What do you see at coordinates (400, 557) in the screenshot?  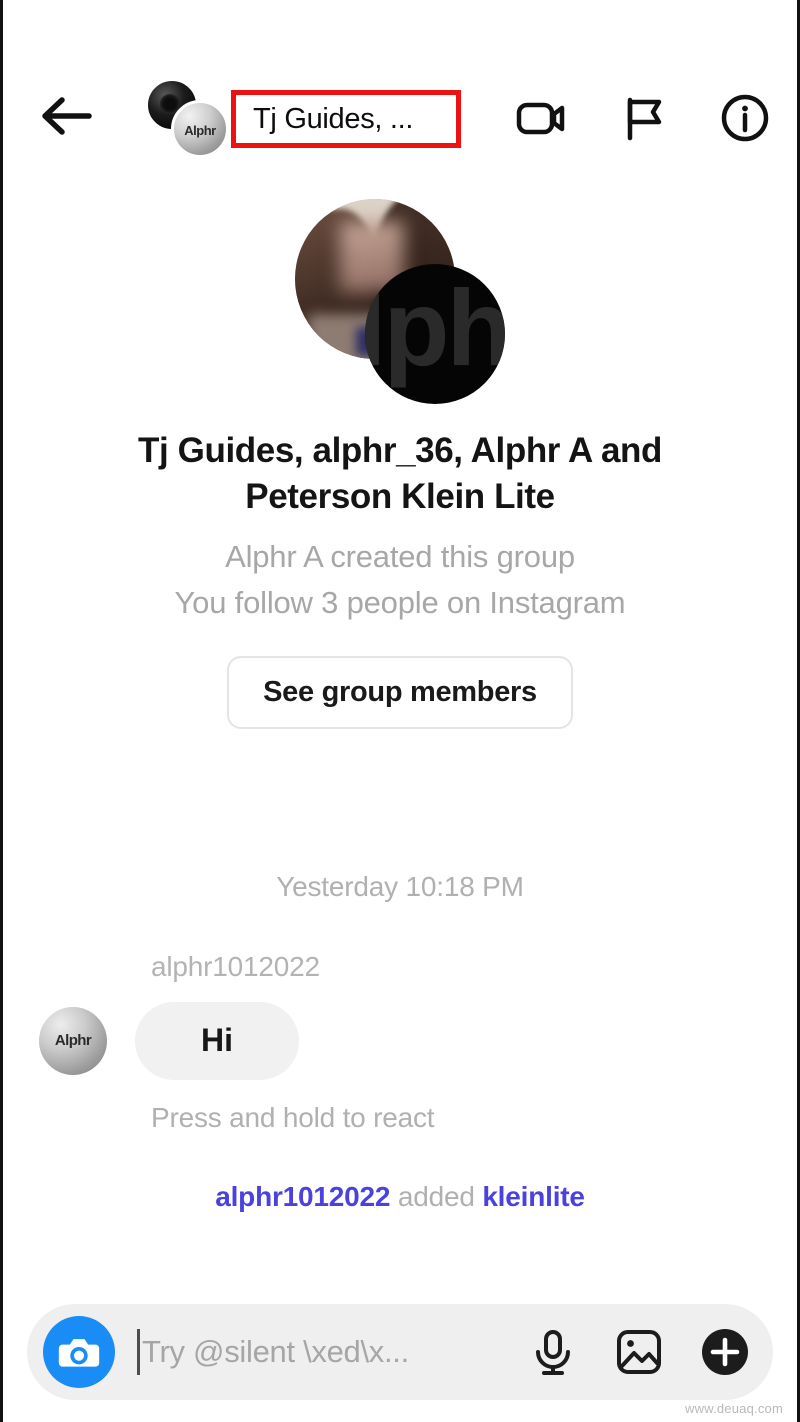 I see `group-creator-note: Alphr A created this group` at bounding box center [400, 557].